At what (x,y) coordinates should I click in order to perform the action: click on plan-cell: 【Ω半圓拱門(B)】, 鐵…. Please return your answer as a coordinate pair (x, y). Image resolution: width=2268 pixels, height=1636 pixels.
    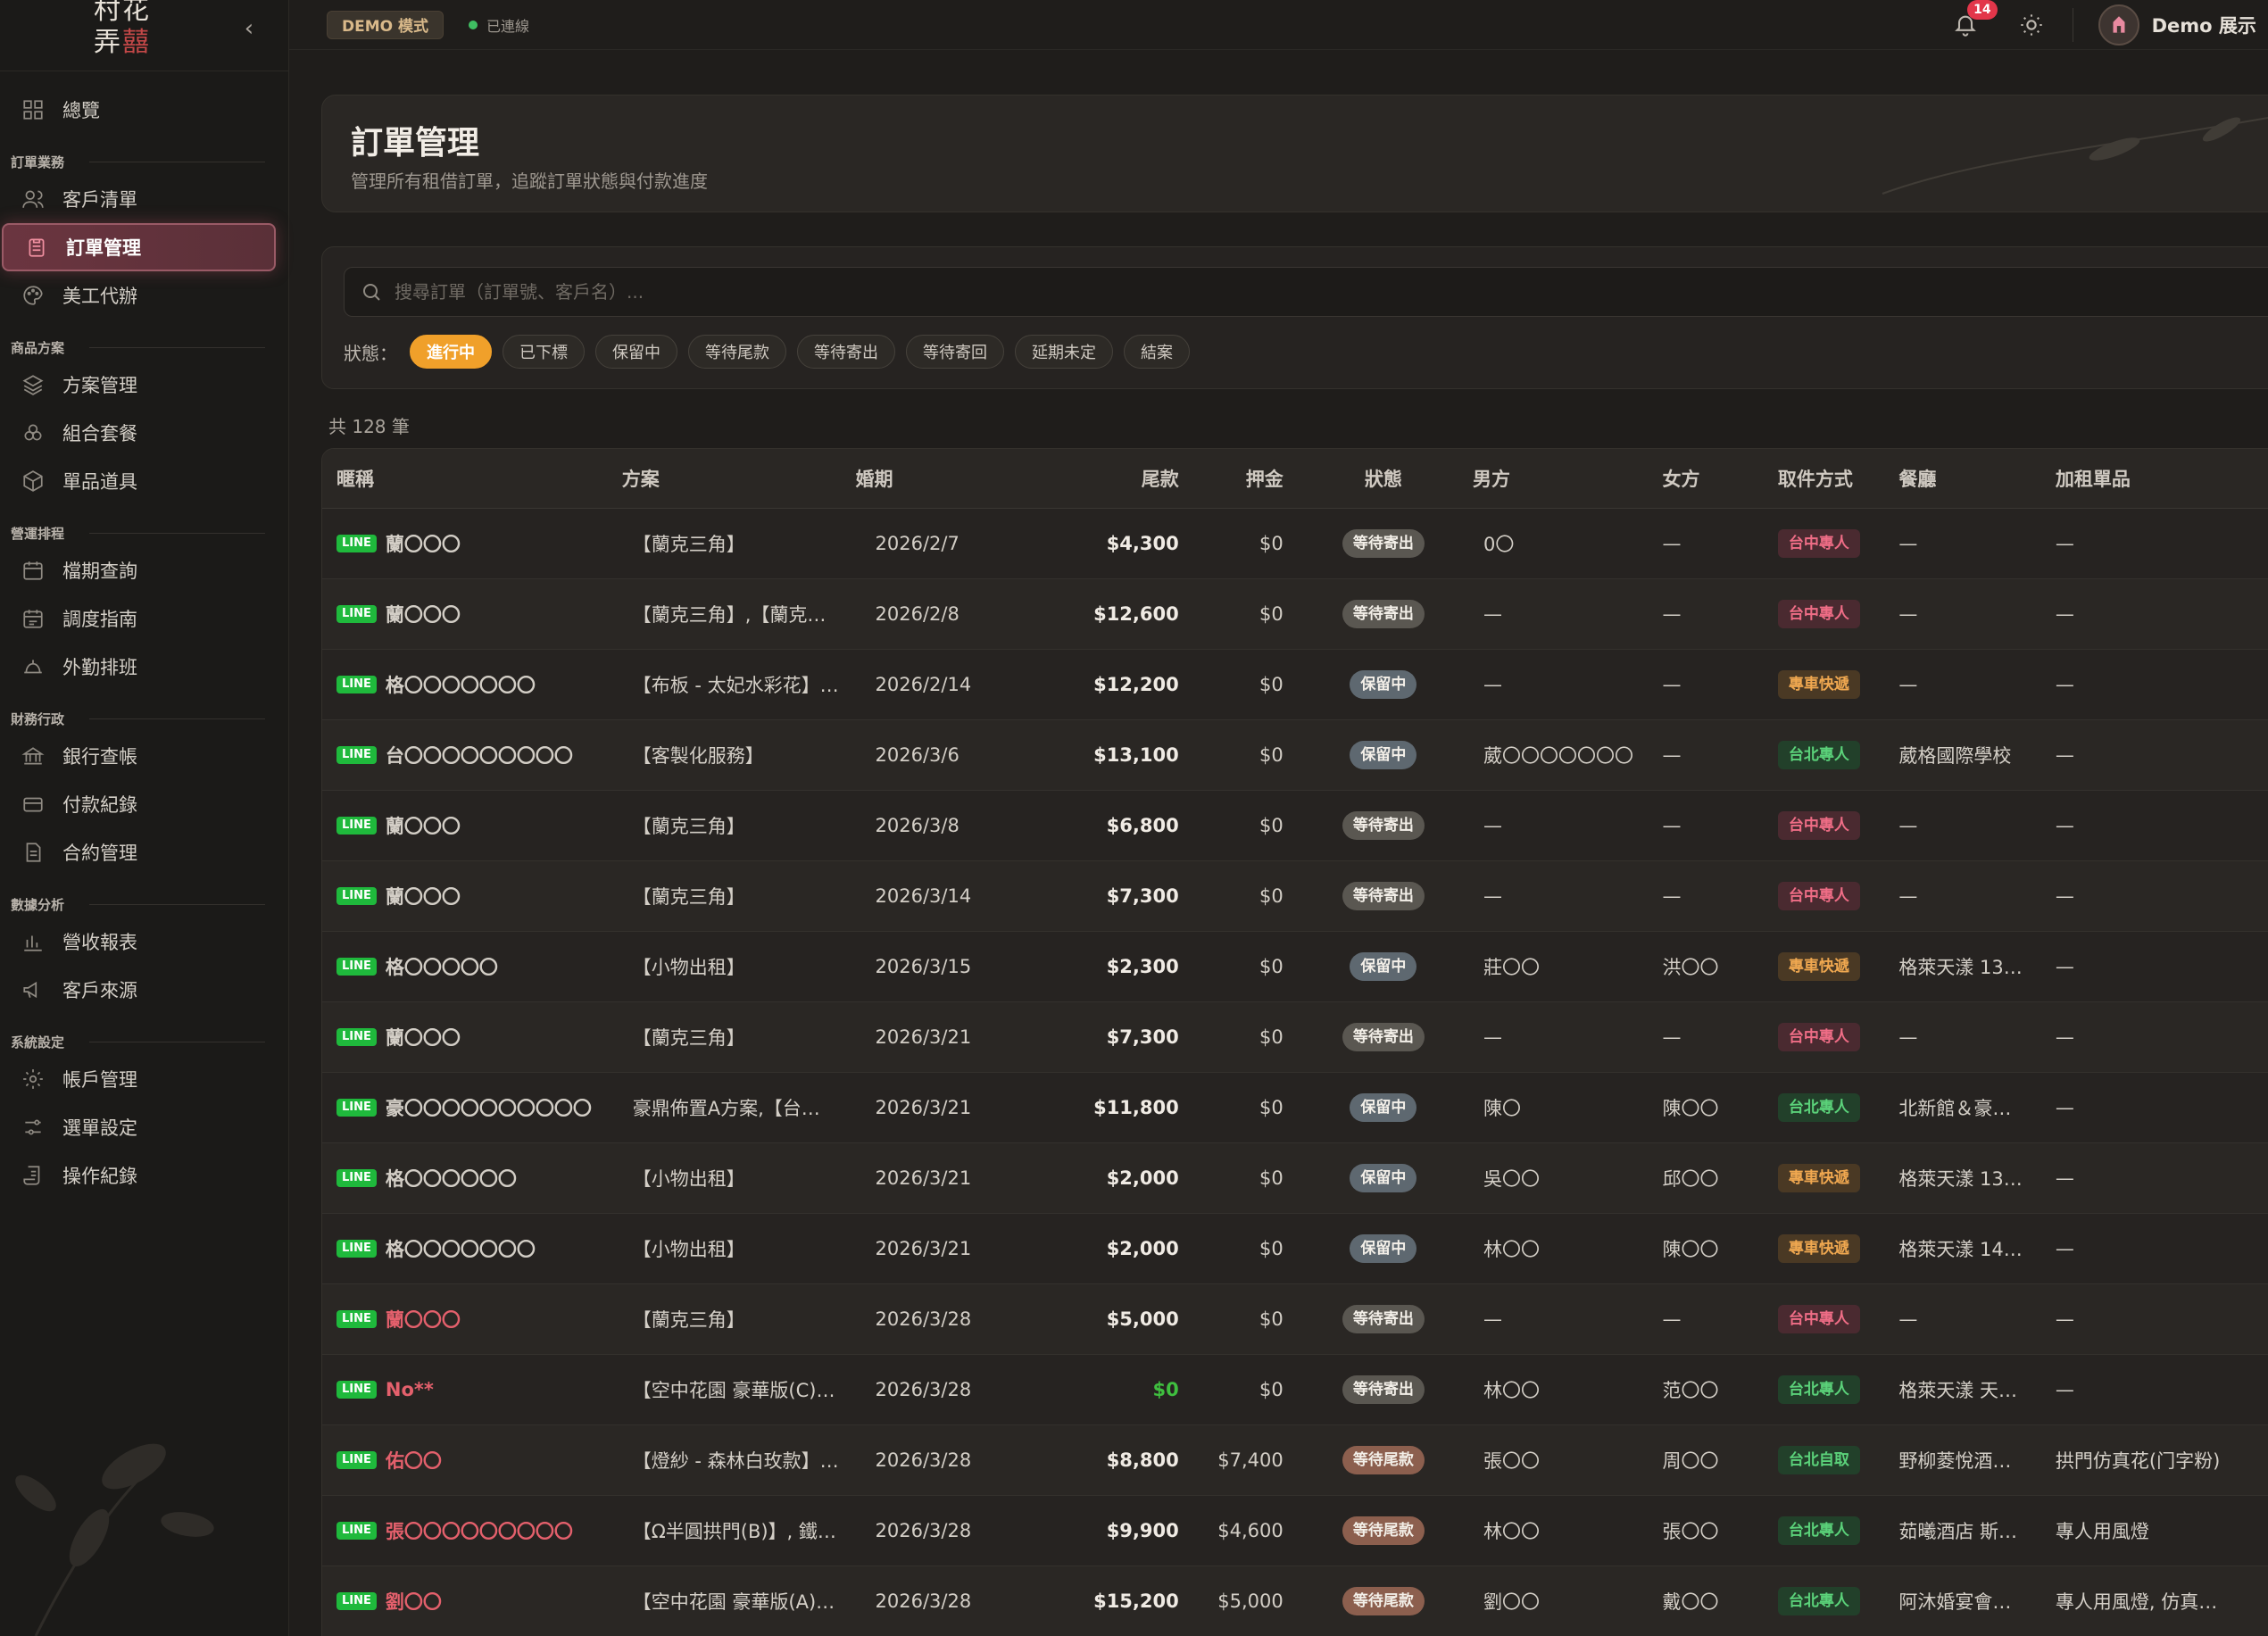
    Looking at the image, I should click on (739, 1530).